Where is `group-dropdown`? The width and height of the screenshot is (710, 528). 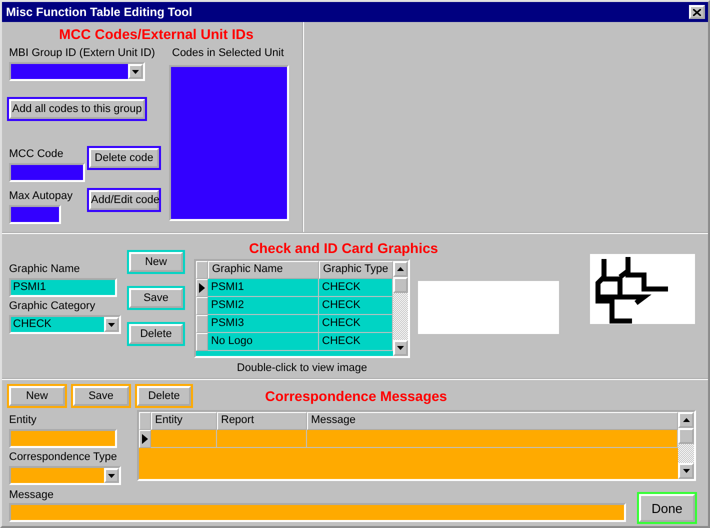 group-dropdown is located at coordinates (77, 71).